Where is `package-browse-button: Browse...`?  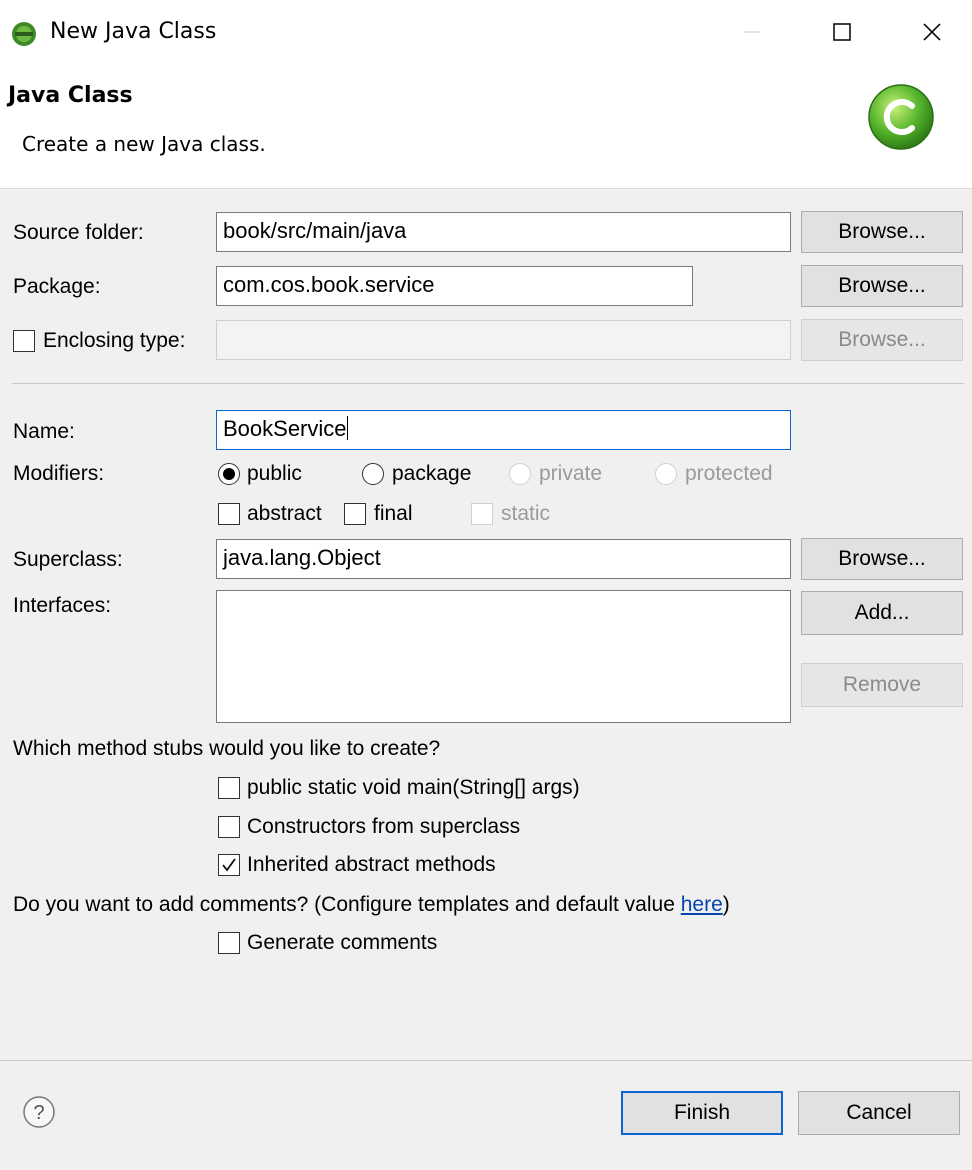
package-browse-button: Browse... is located at coordinates (882, 286).